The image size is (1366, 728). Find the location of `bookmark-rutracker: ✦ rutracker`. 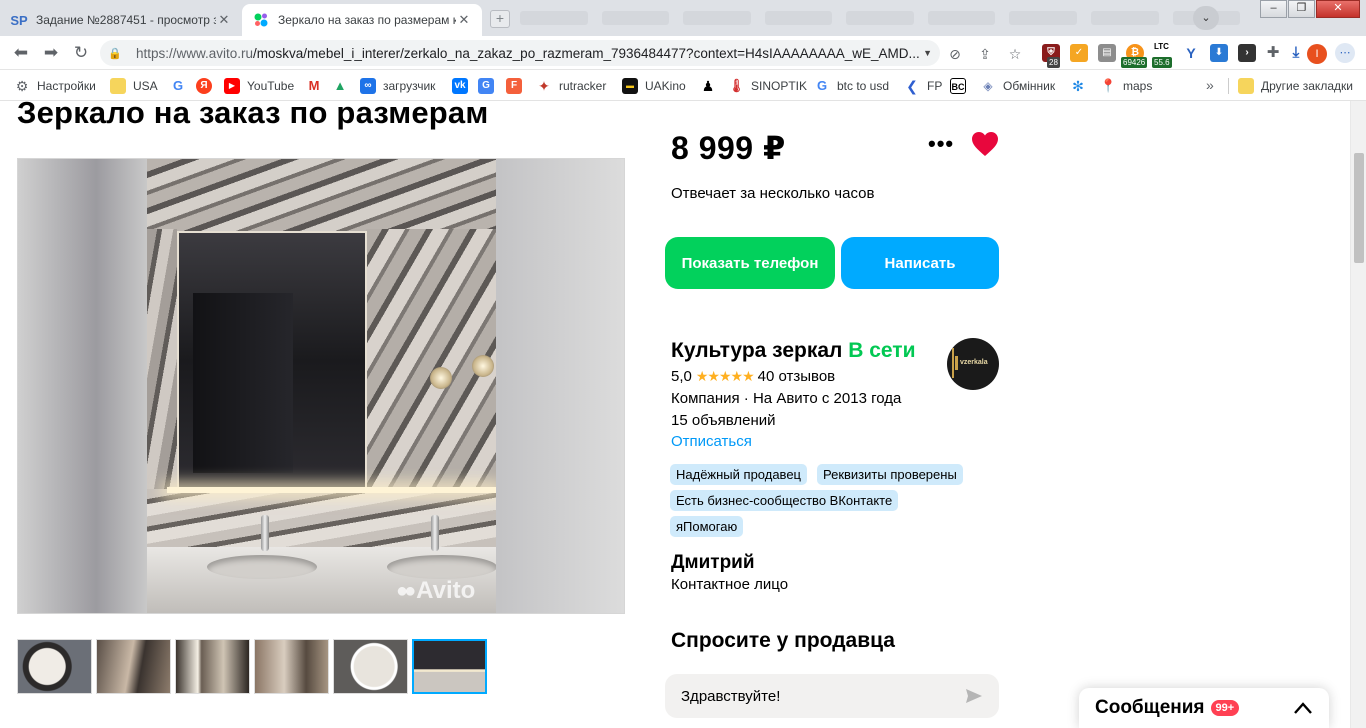

bookmark-rutracker: ✦ rutracker is located at coordinates (571, 86).